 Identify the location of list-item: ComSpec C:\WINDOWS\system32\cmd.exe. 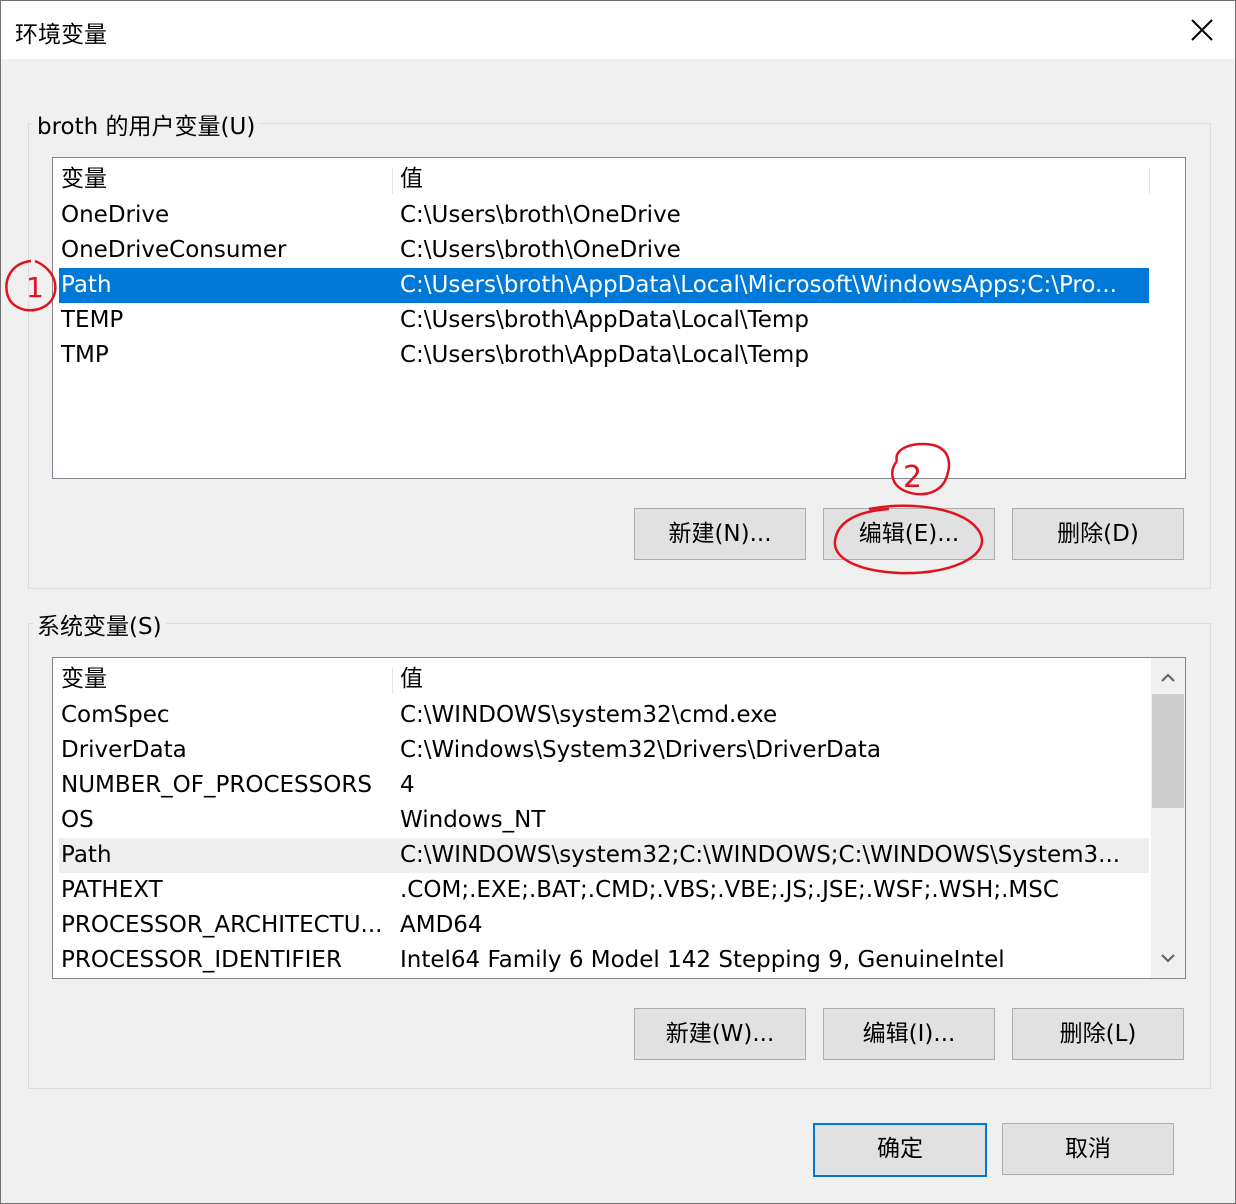
(604, 715).